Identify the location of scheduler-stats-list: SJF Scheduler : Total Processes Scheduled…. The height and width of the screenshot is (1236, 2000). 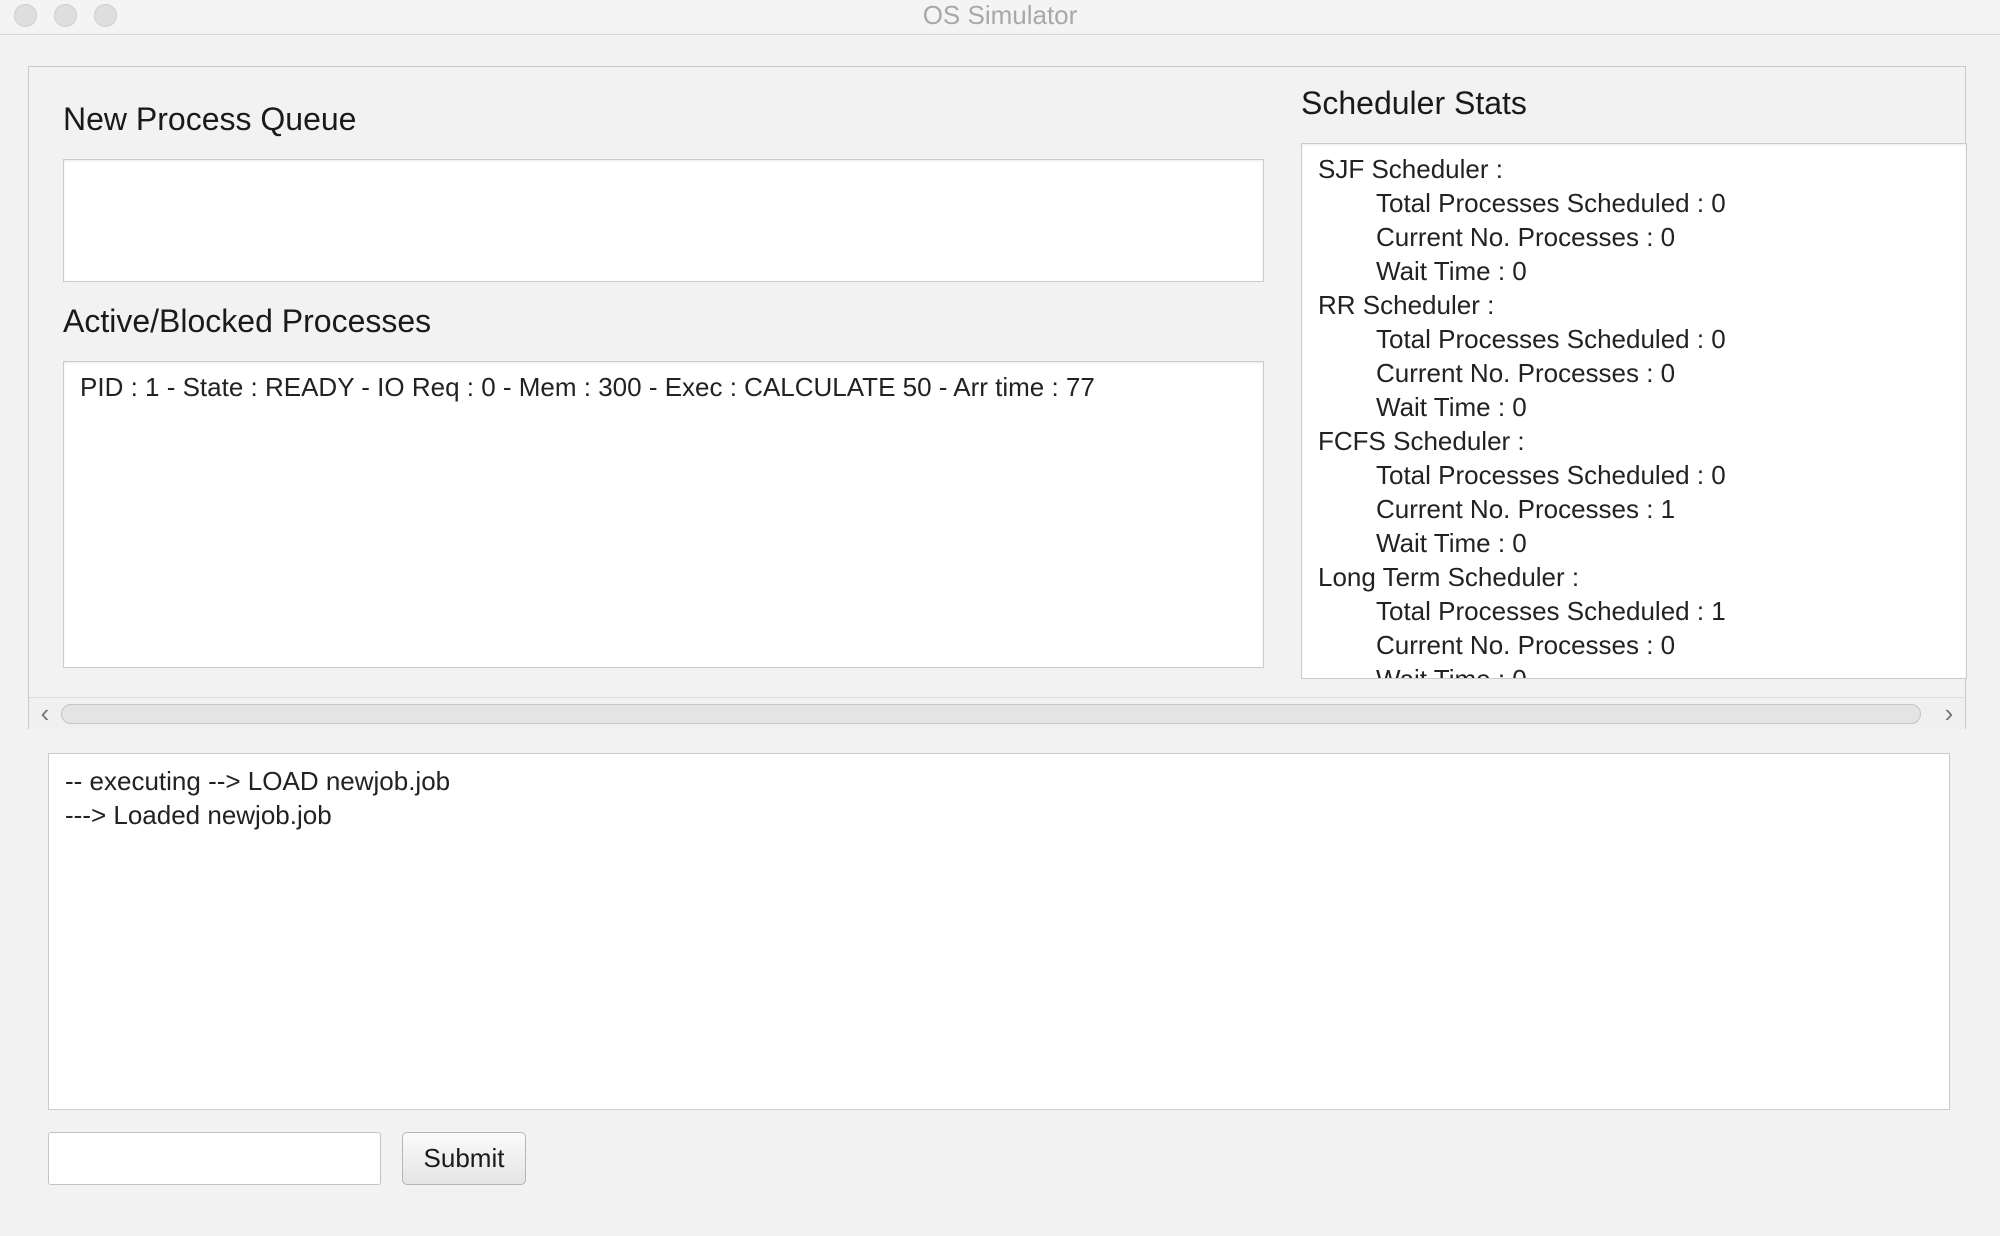
(1522, 415).